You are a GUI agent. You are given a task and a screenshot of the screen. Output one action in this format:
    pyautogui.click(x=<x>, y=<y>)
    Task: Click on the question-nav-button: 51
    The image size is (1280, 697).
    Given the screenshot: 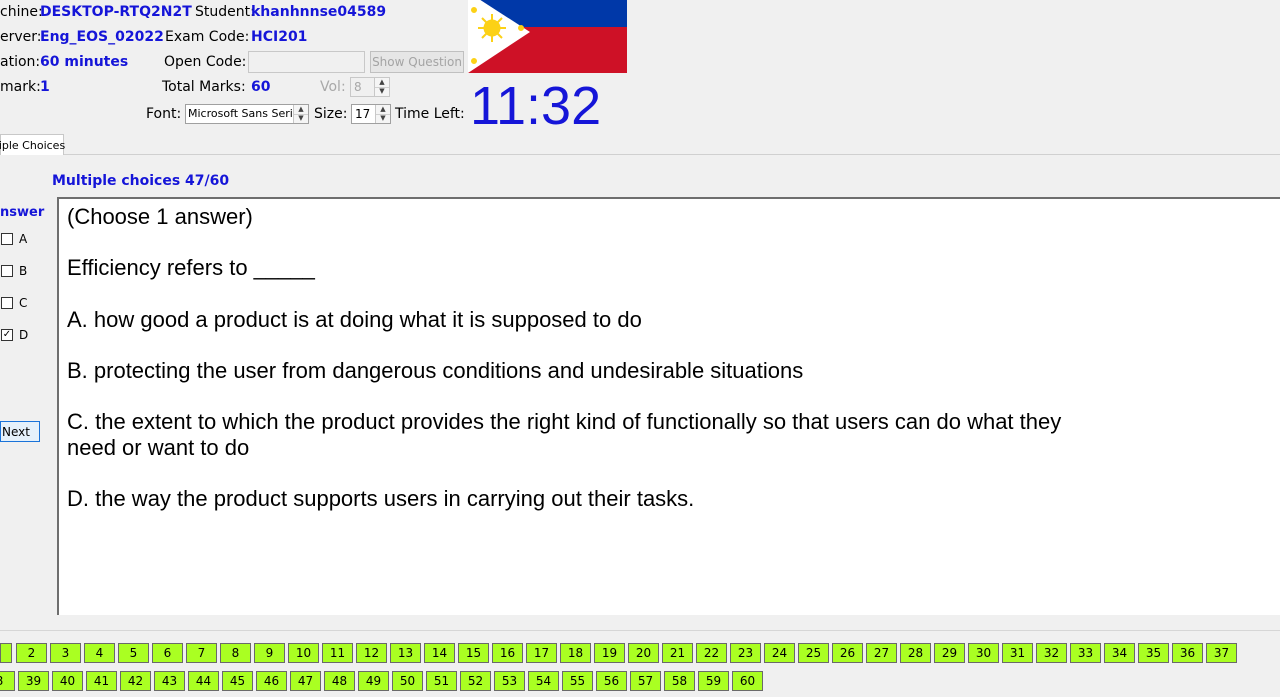 What is the action you would take?
    pyautogui.click(x=441, y=681)
    